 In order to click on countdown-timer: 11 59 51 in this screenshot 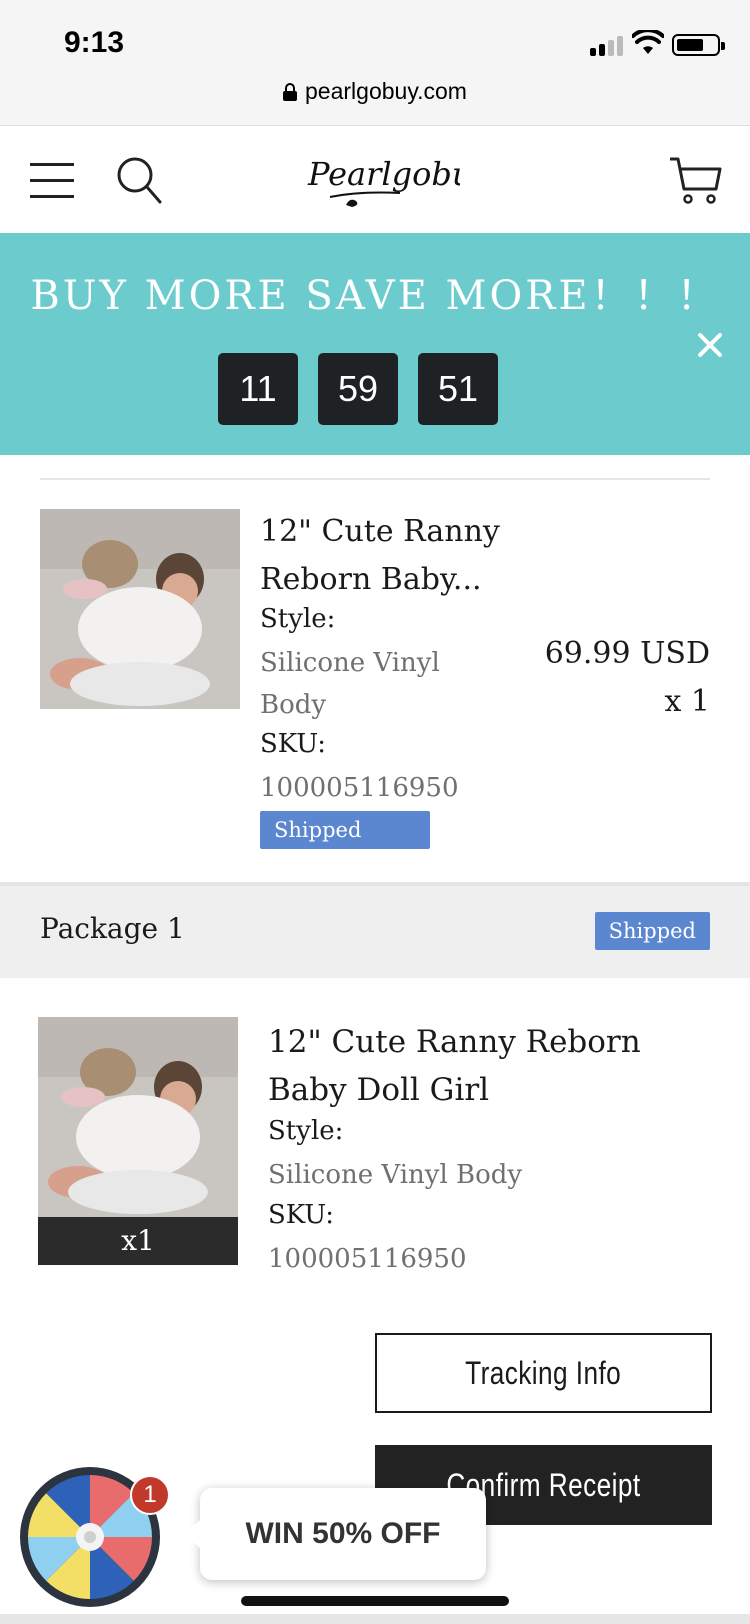, I will do `click(358, 389)`.